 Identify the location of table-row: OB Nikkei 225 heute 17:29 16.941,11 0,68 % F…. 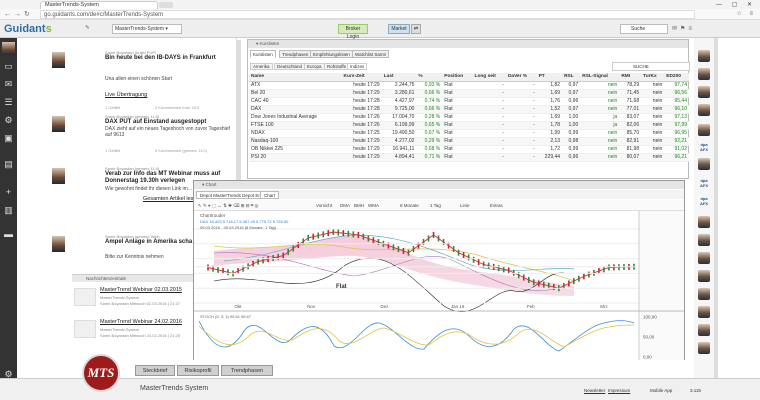
(469, 149).